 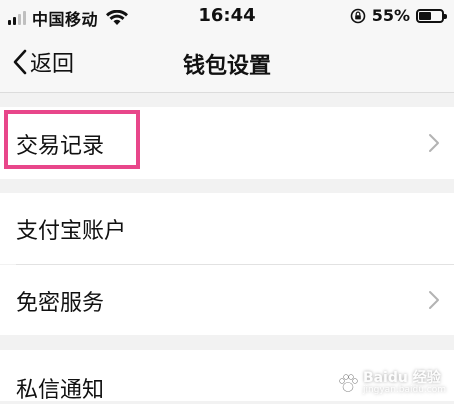 I want to click on highlight-box, so click(x=72, y=139).